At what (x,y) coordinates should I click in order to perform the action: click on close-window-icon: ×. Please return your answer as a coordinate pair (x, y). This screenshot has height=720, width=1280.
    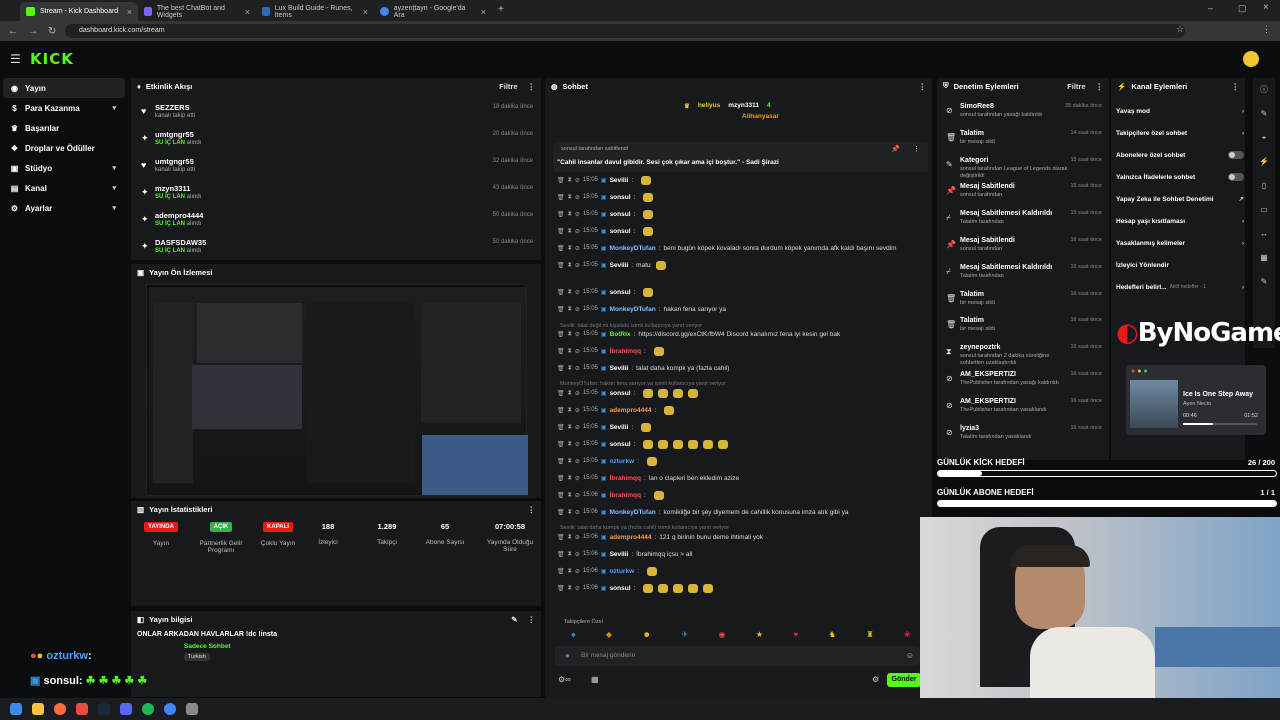
    Looking at the image, I should click on (1266, 7).